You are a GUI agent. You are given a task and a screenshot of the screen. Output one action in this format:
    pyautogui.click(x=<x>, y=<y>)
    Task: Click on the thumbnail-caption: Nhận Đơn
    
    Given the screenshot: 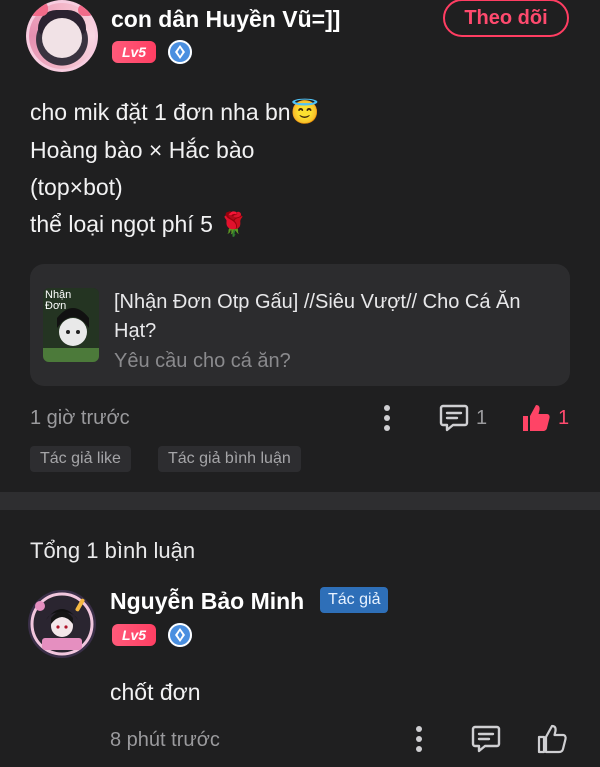 What is the action you would take?
    pyautogui.click(x=58, y=300)
    